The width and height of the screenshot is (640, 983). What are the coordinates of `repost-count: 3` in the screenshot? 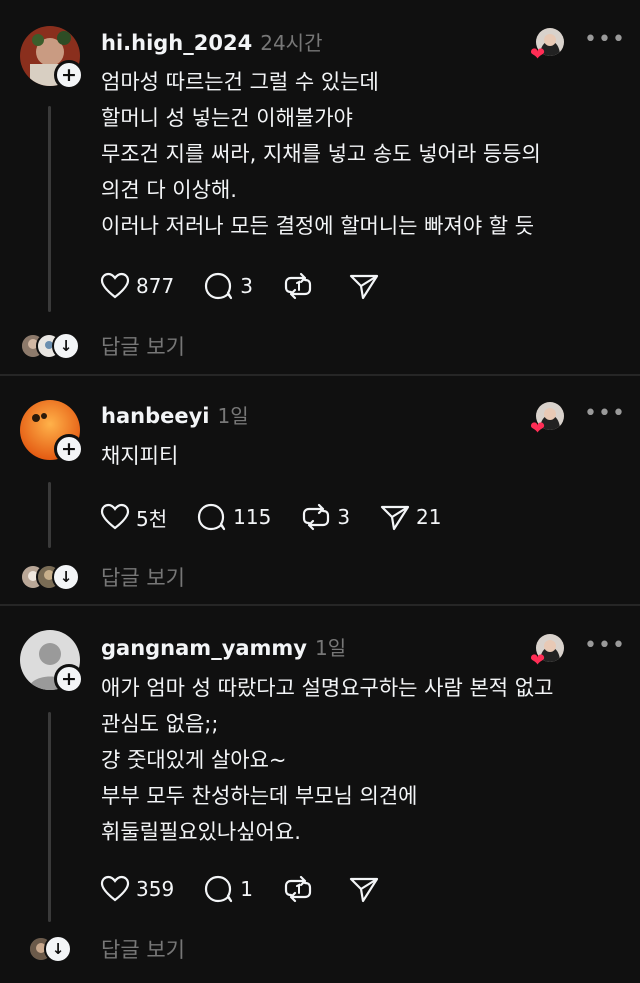 It's located at (344, 517).